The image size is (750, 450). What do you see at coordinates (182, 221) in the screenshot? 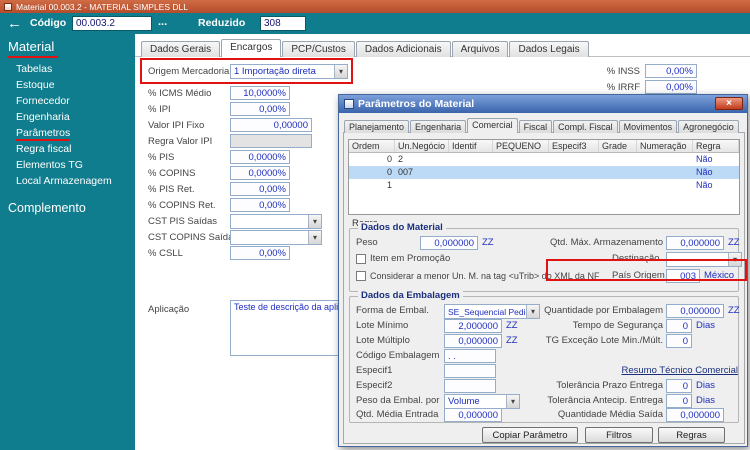
I see `field-label: CST PIS Saídas` at bounding box center [182, 221].